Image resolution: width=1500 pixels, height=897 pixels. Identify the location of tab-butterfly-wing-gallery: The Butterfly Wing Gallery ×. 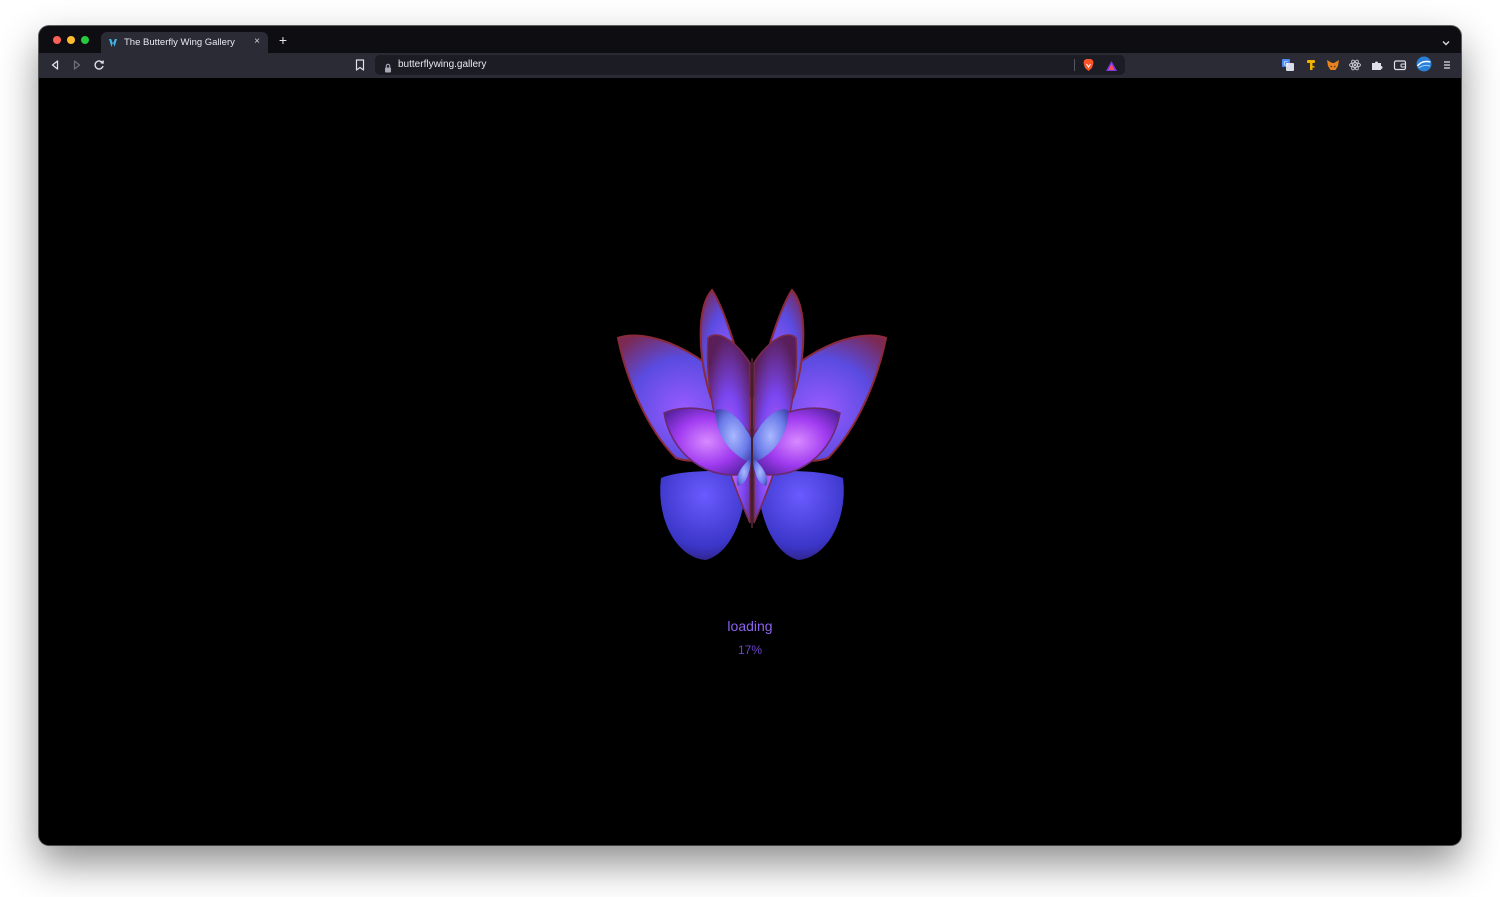
(184, 42).